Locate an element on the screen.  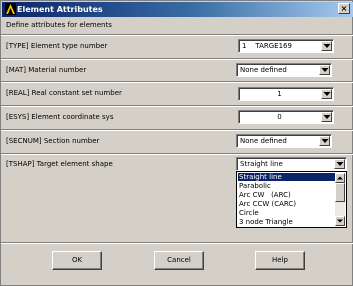
list-item: Arc CW (ARC) is located at coordinates (286, 195).